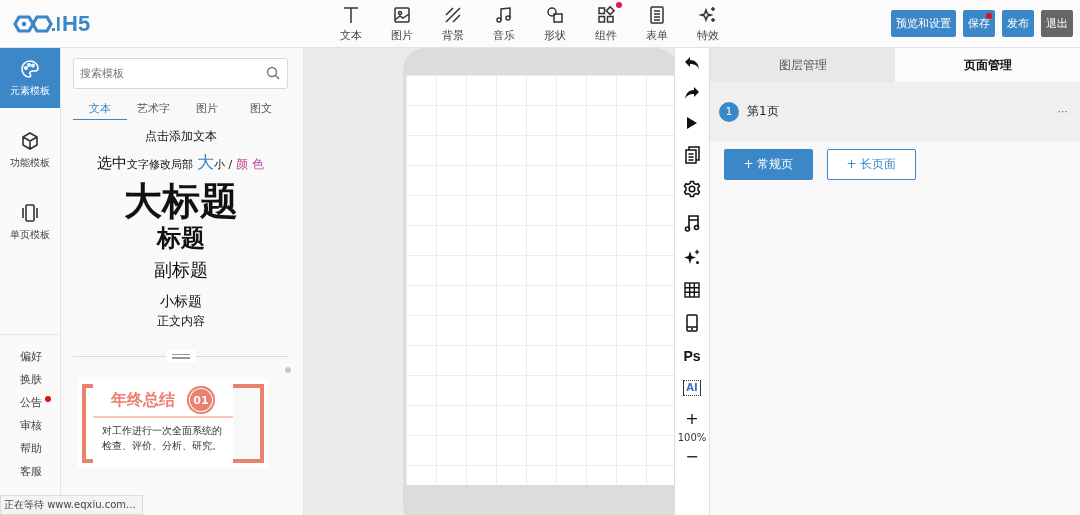  Describe the element at coordinates (31, 426) in the screenshot. I see `sidebar-link: 审核` at that location.